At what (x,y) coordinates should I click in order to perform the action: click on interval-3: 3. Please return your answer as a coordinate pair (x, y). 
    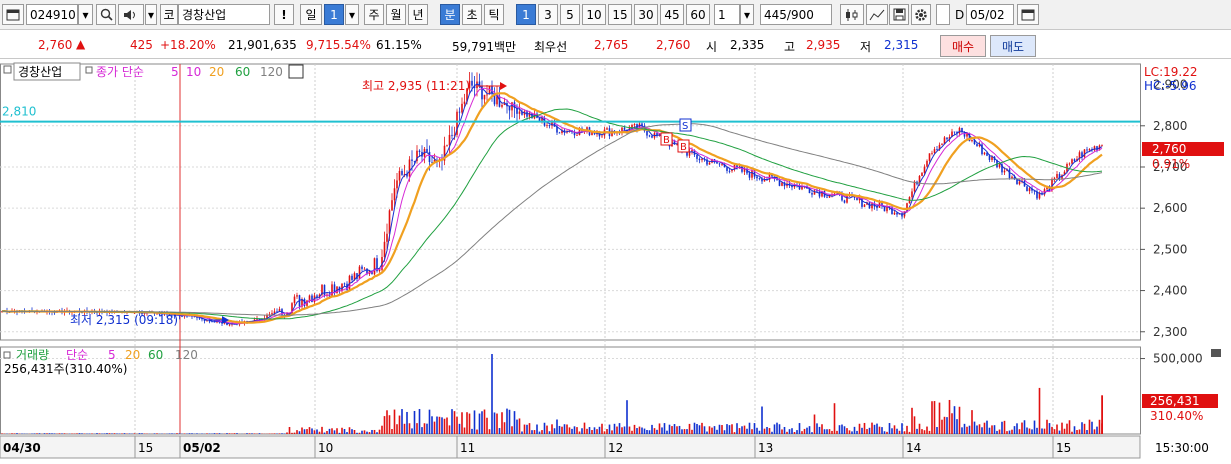
    Looking at the image, I should click on (548, 14).